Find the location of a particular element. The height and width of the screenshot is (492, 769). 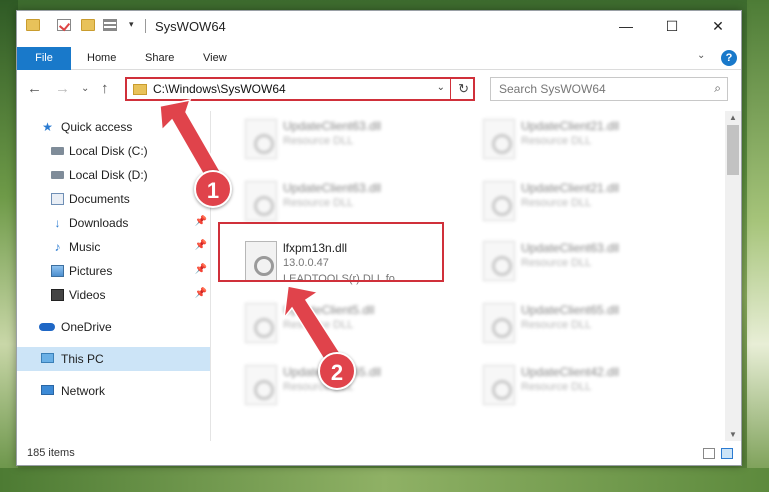

step-1-callout: 1 is located at coordinates (213, 189).